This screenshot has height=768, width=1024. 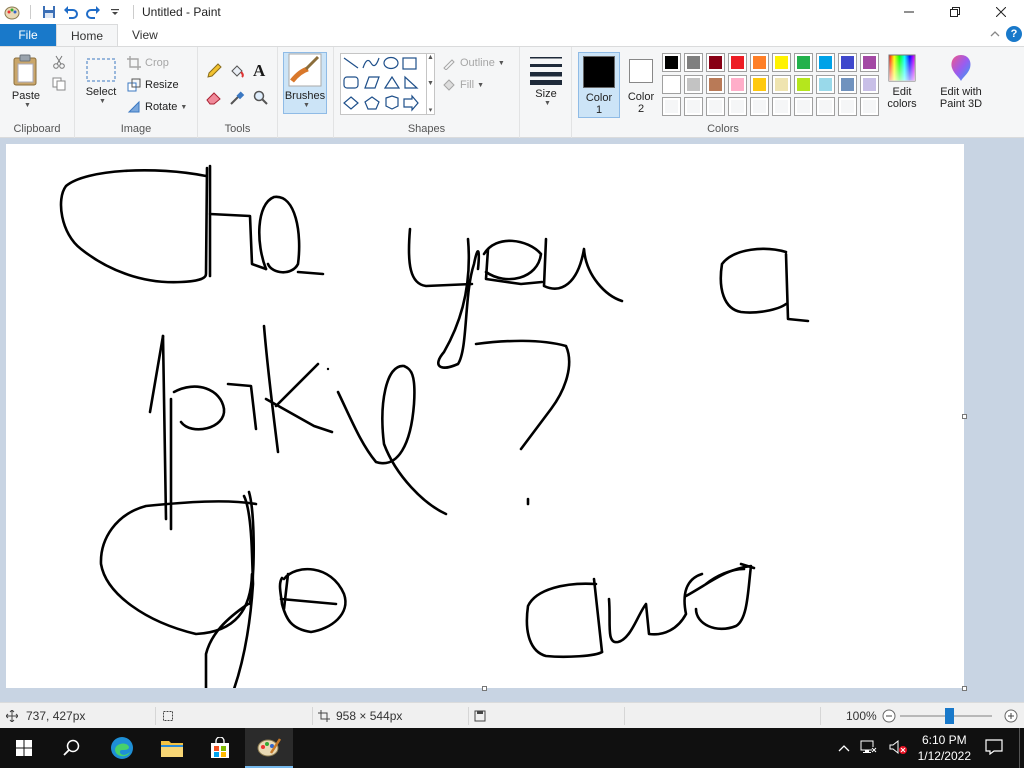 I want to click on magnifier-icon, so click(x=261, y=99).